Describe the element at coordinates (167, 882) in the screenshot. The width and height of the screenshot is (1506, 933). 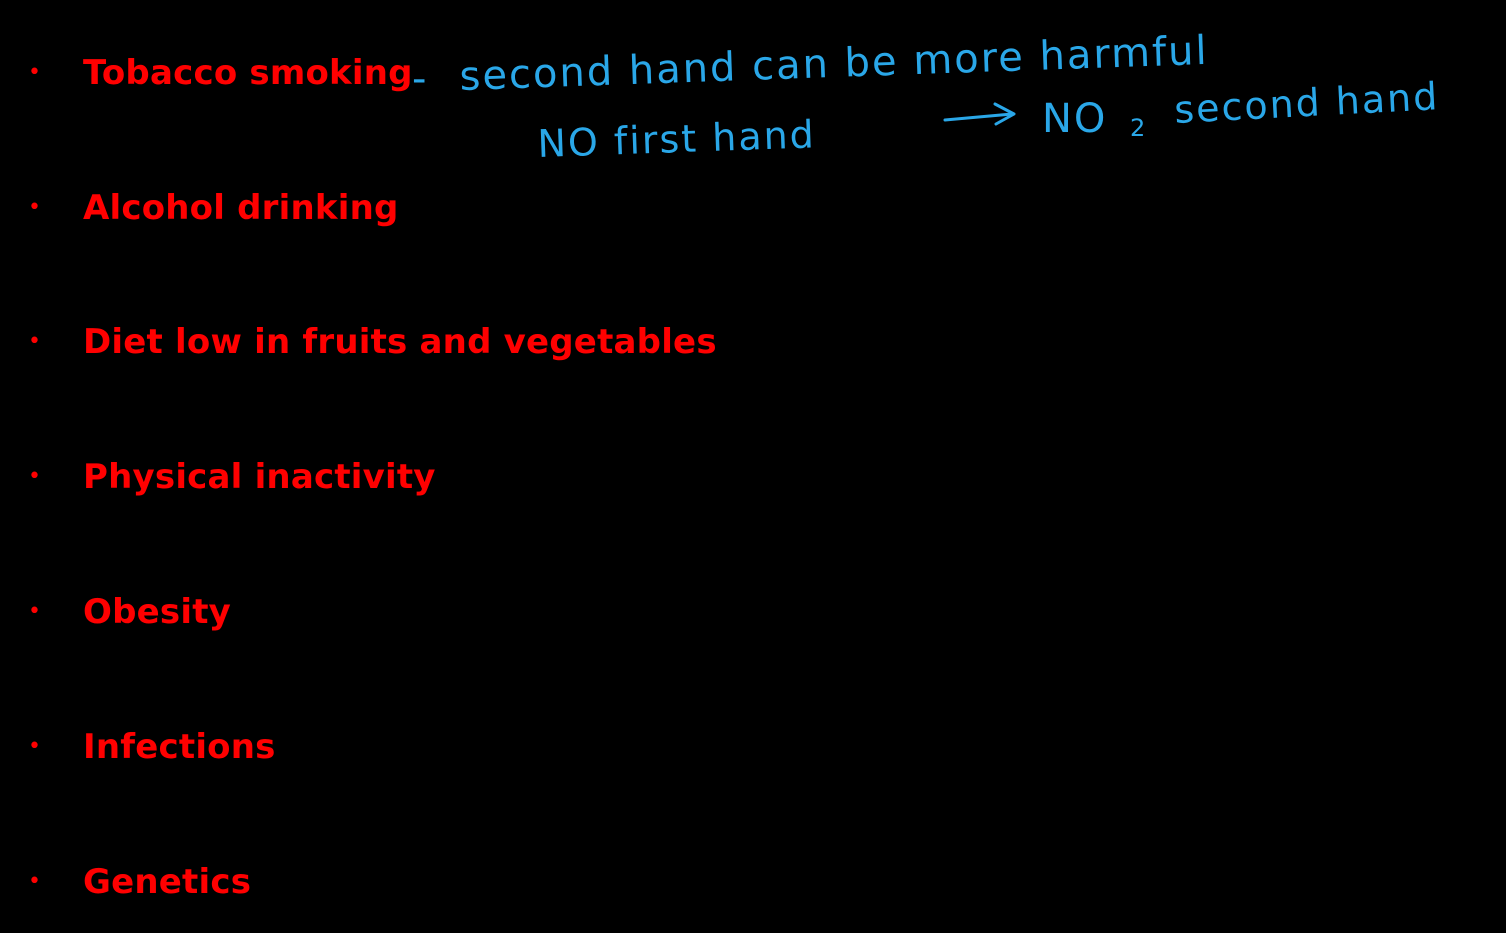
I see `bullet-text: Genetics` at that location.